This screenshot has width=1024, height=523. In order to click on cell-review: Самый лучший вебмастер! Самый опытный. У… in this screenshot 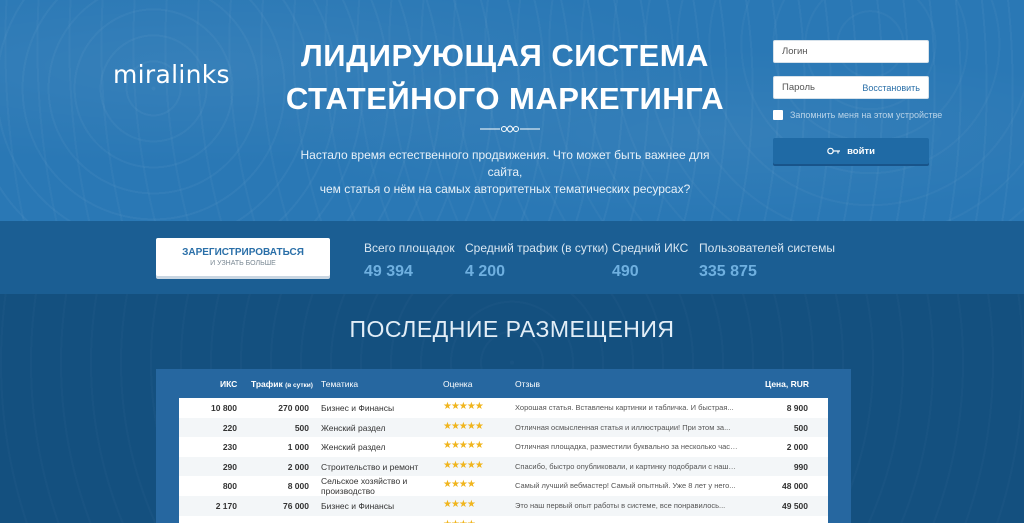, I will do `click(625, 486)`.